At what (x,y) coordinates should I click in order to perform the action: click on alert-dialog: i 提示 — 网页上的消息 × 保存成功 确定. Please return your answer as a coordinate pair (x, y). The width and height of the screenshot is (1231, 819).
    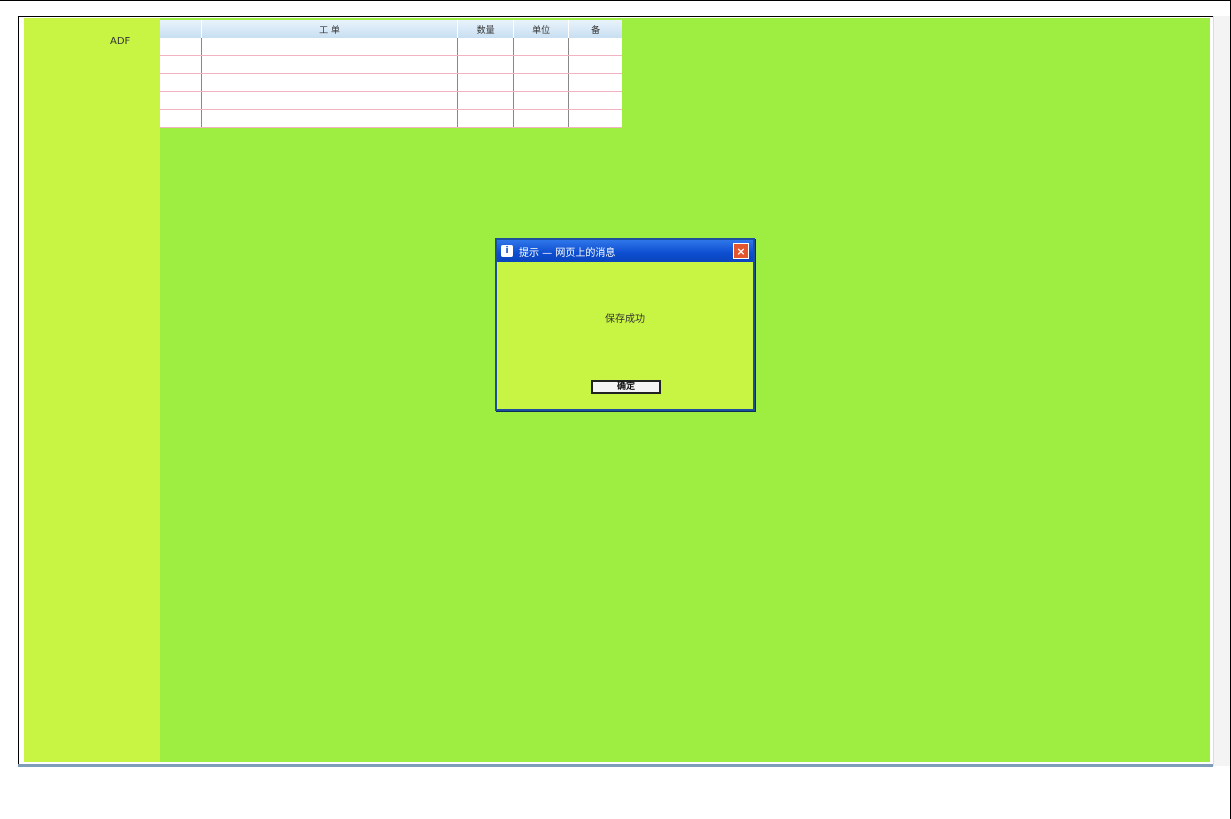
    Looking at the image, I should click on (625, 324).